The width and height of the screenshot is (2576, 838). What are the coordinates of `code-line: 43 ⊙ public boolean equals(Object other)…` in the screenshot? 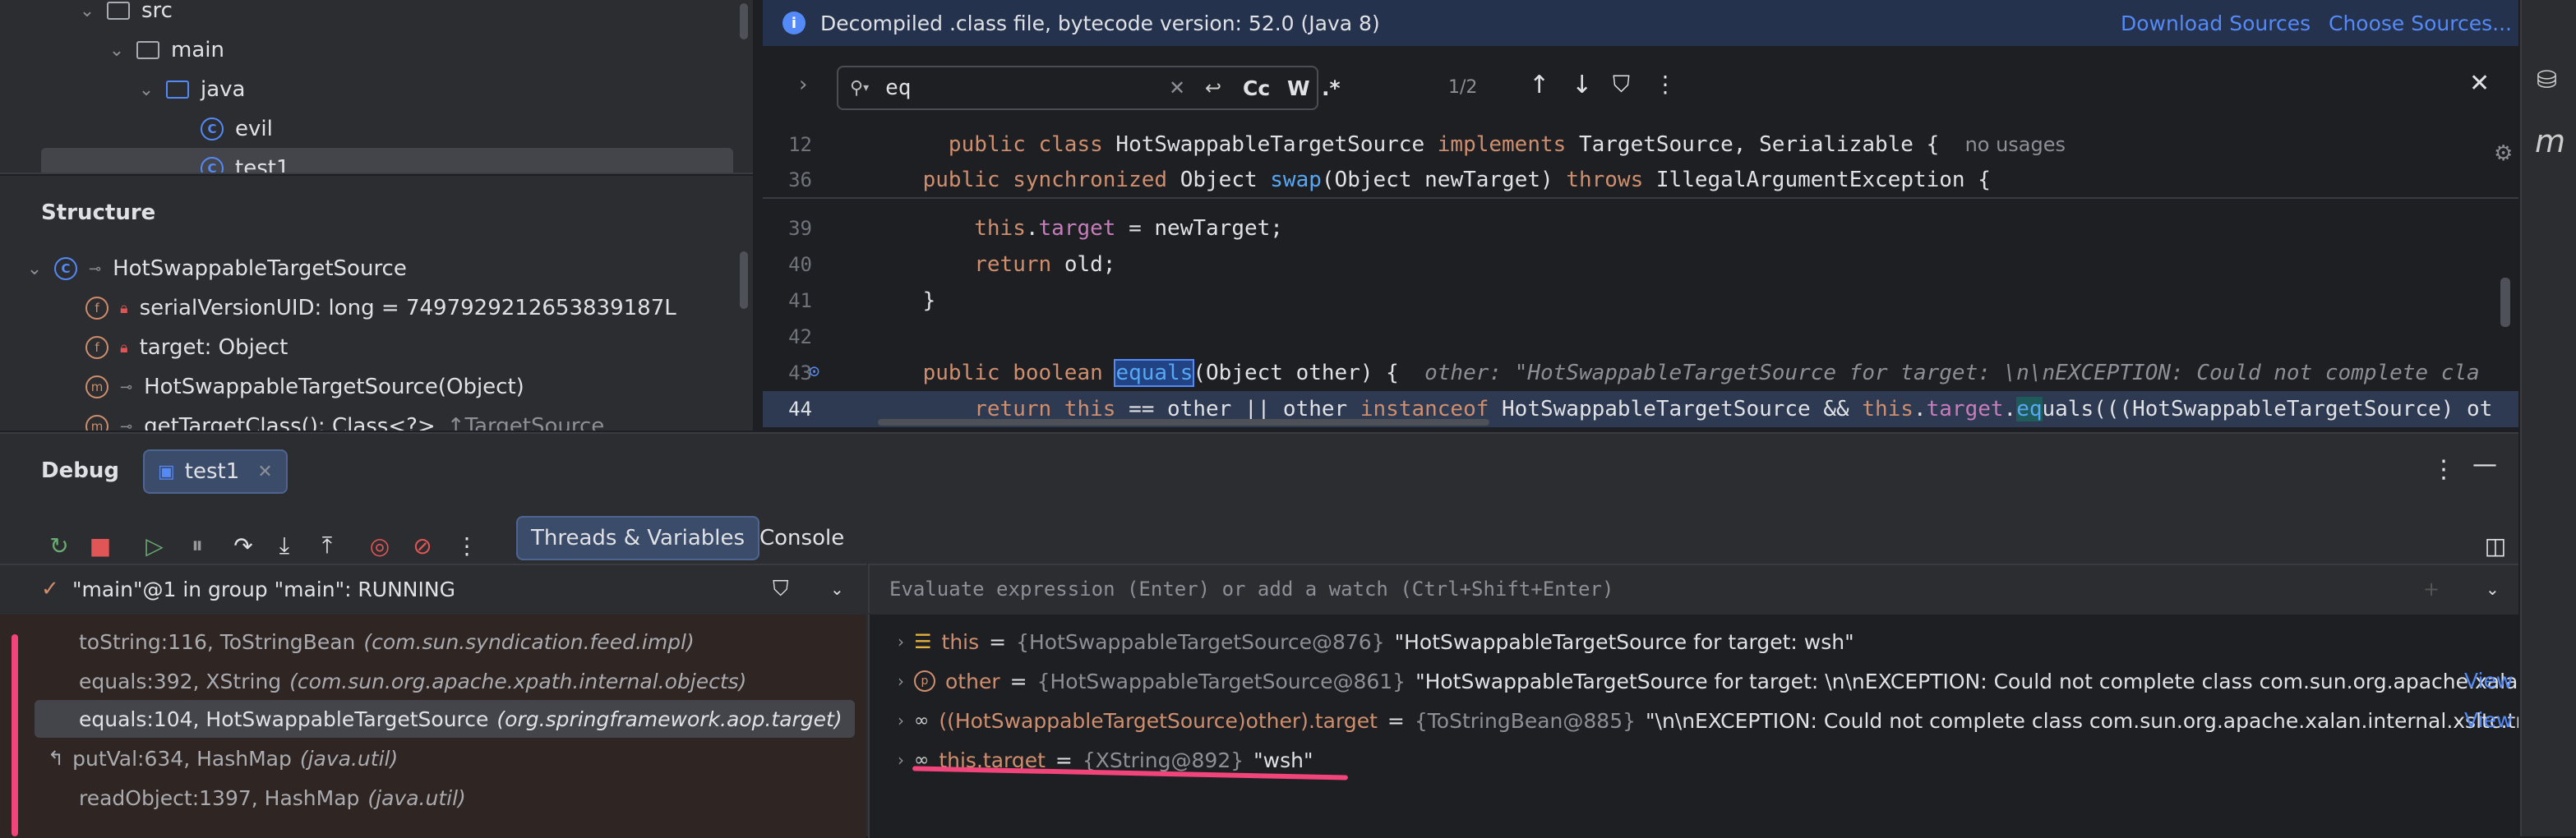 It's located at (1640, 373).